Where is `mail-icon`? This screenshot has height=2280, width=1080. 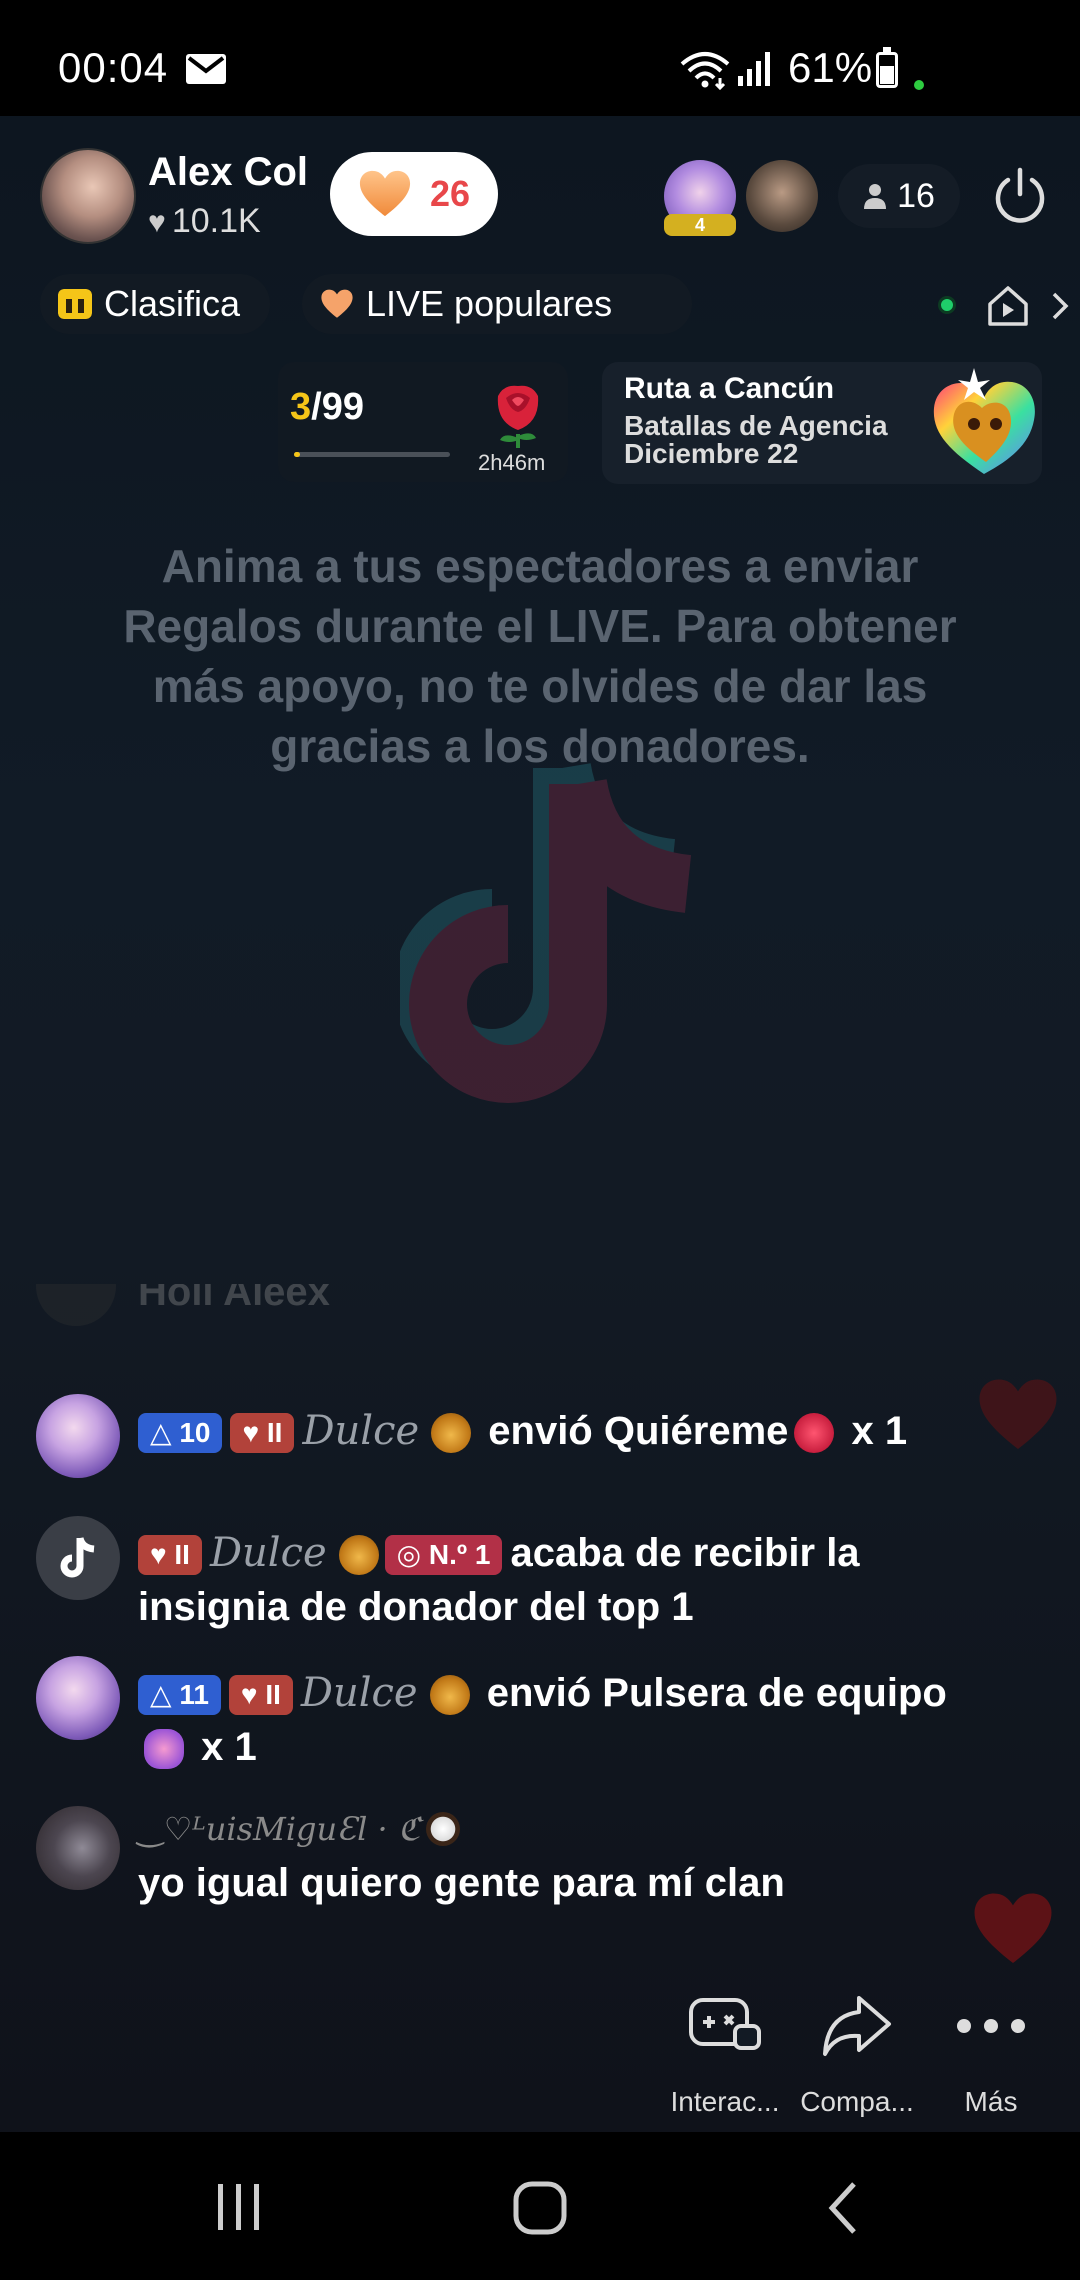 mail-icon is located at coordinates (206, 69).